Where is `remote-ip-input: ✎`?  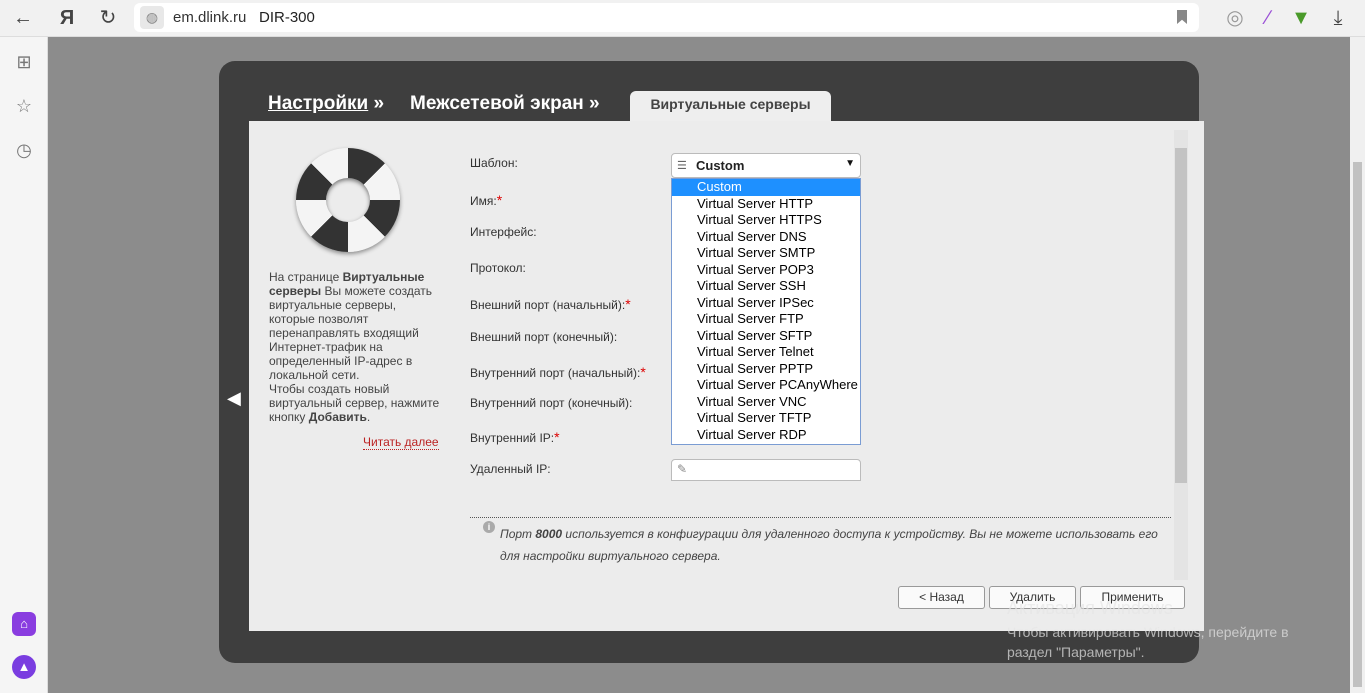 remote-ip-input: ✎ is located at coordinates (766, 470).